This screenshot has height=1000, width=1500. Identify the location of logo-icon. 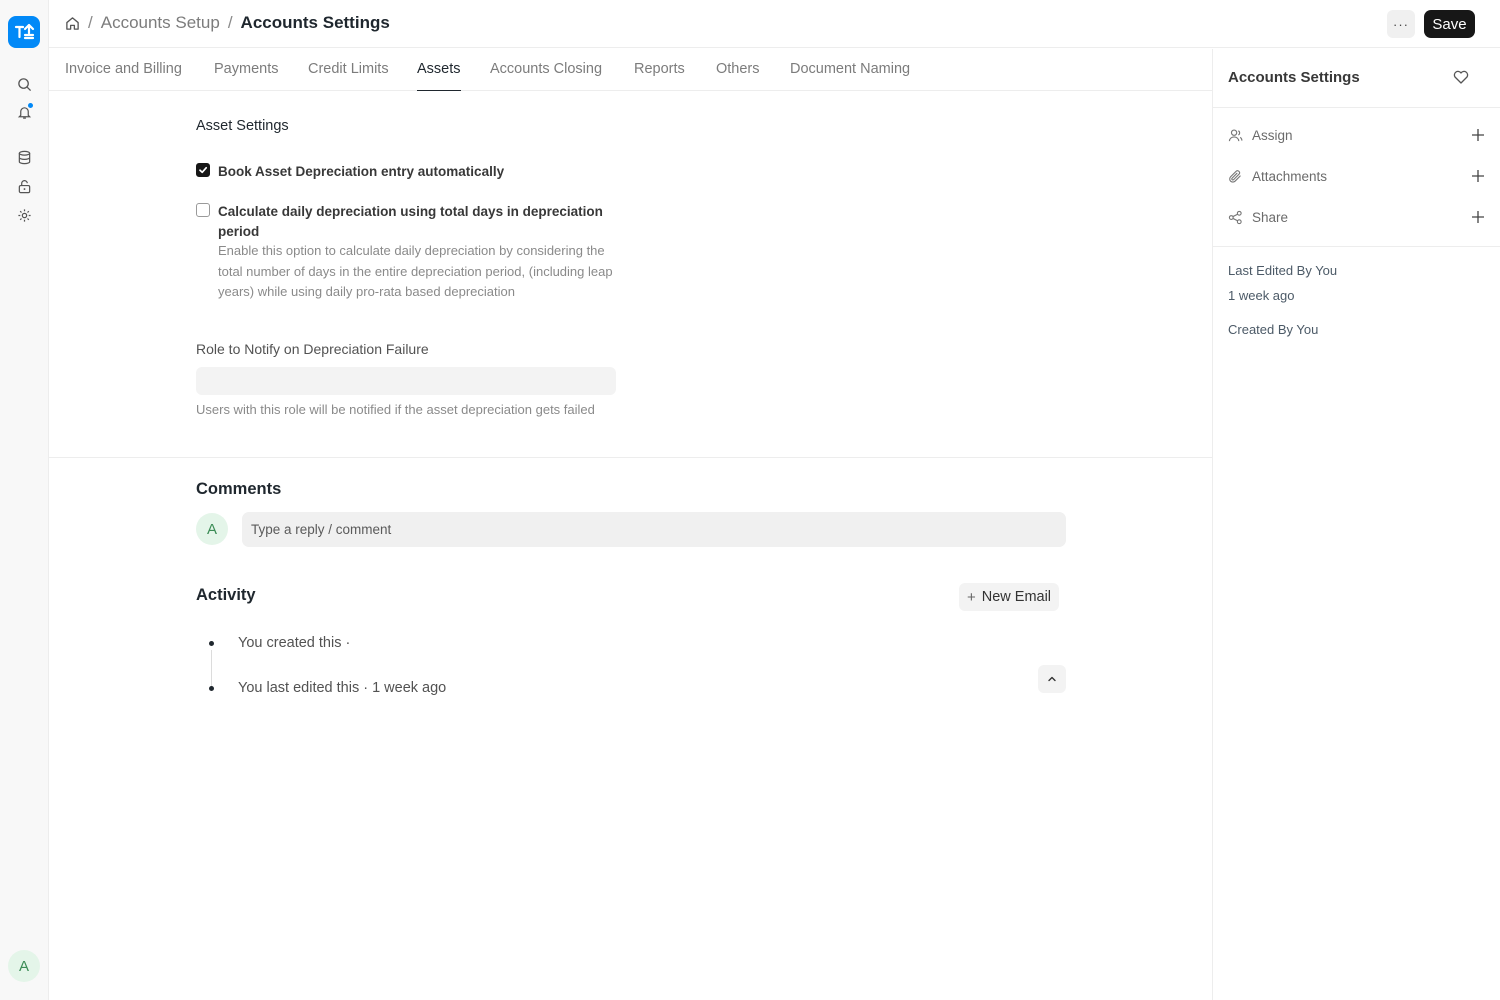
(24, 31).